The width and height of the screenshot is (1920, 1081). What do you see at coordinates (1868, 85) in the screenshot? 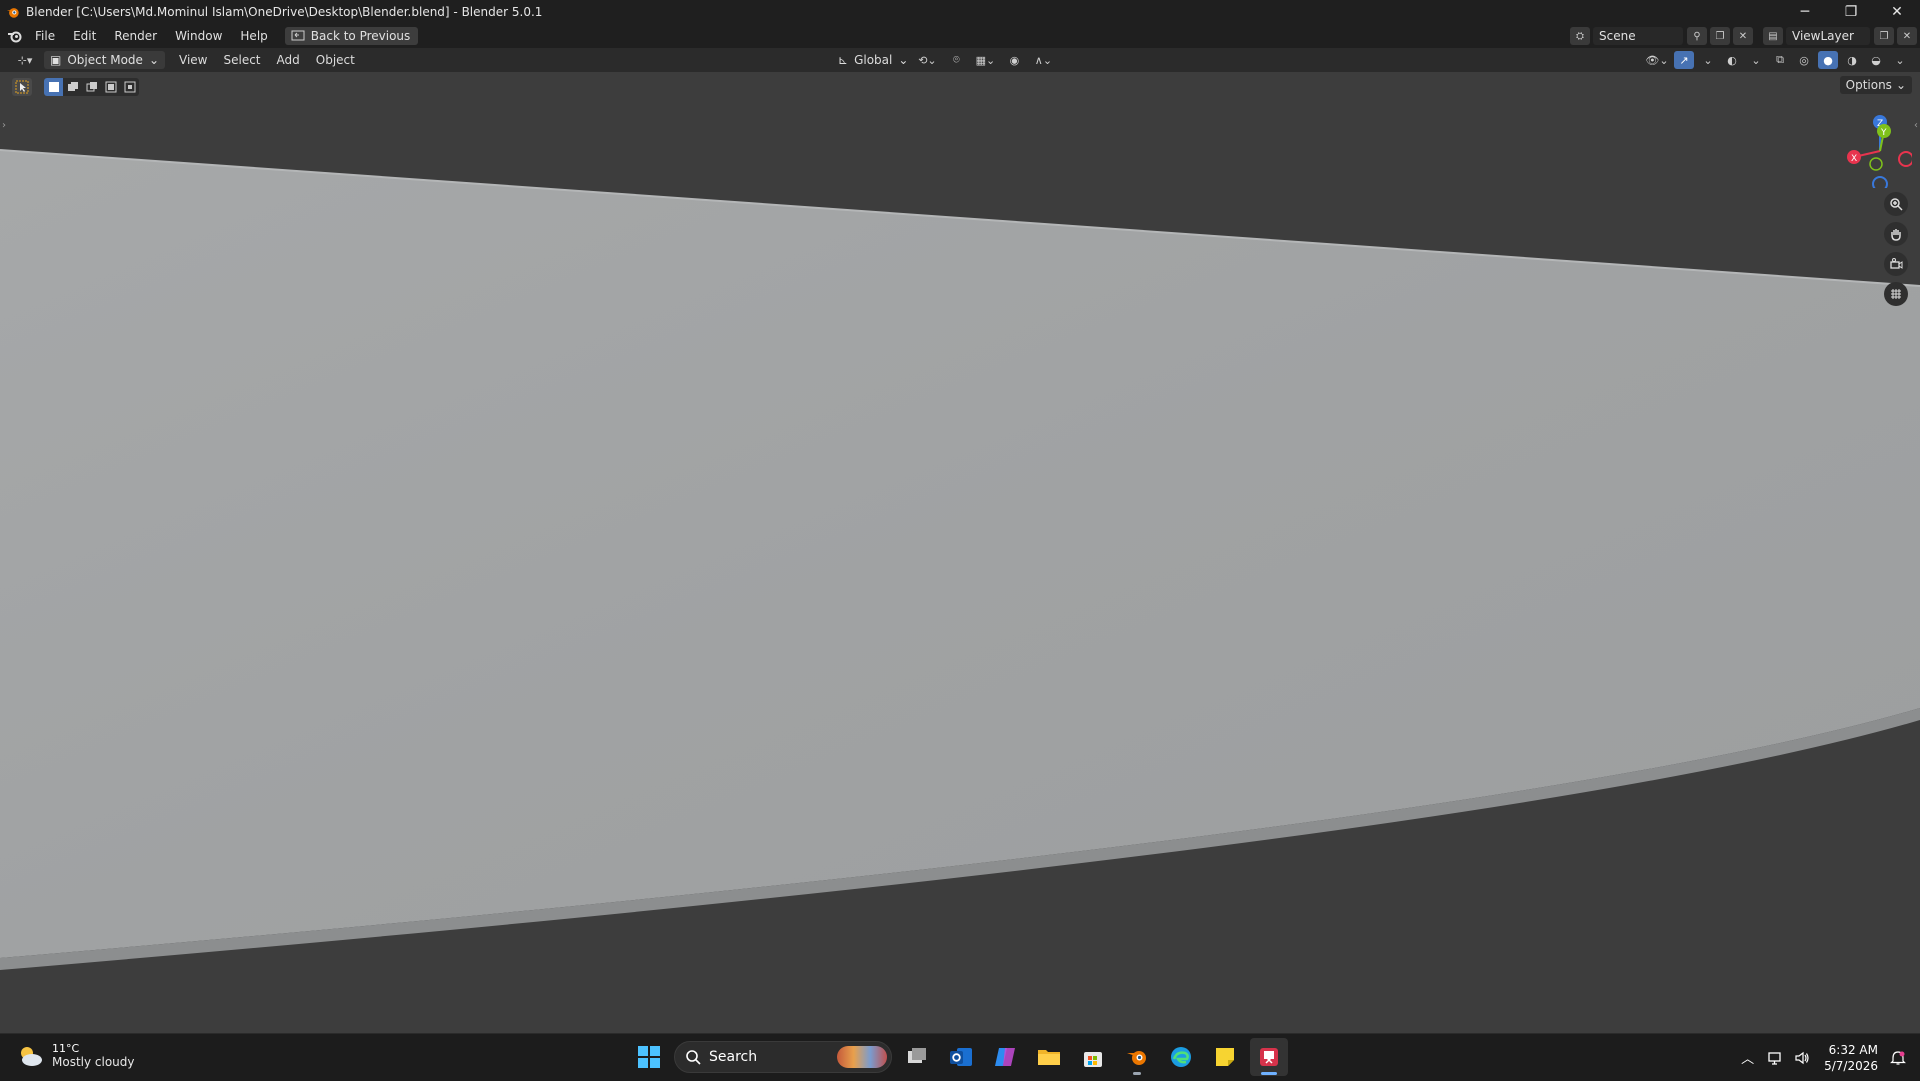
I see `options-label: Options` at bounding box center [1868, 85].